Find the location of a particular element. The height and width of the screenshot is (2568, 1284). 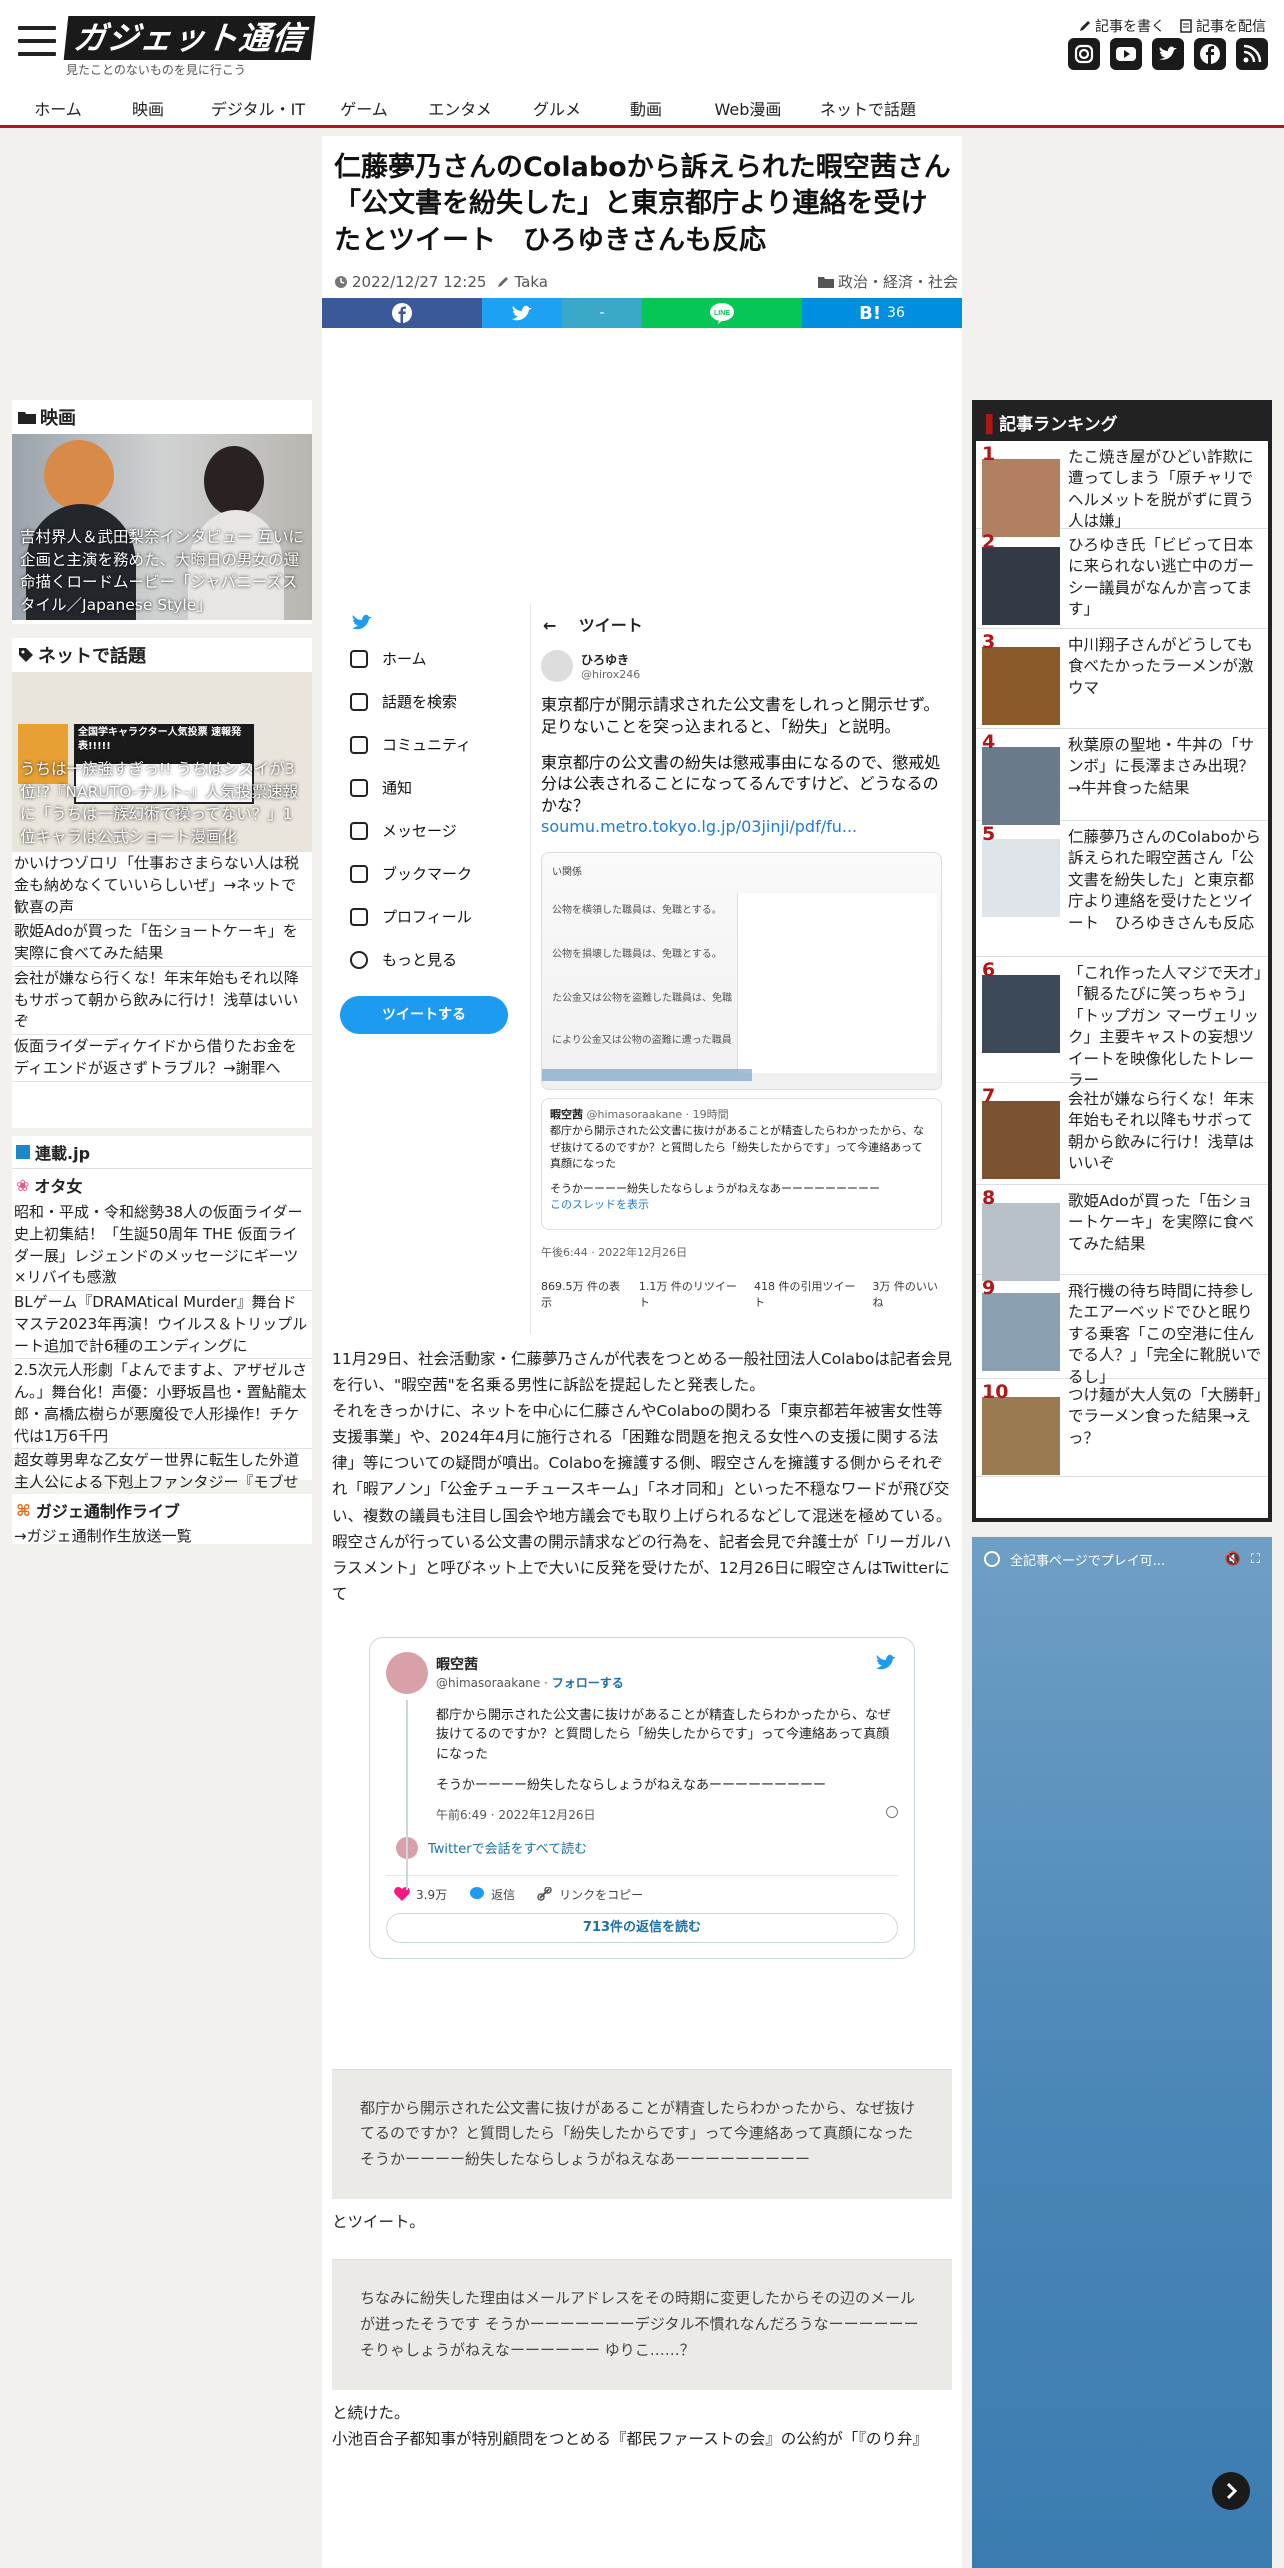

hatena-icon: B! is located at coordinates (870, 313).